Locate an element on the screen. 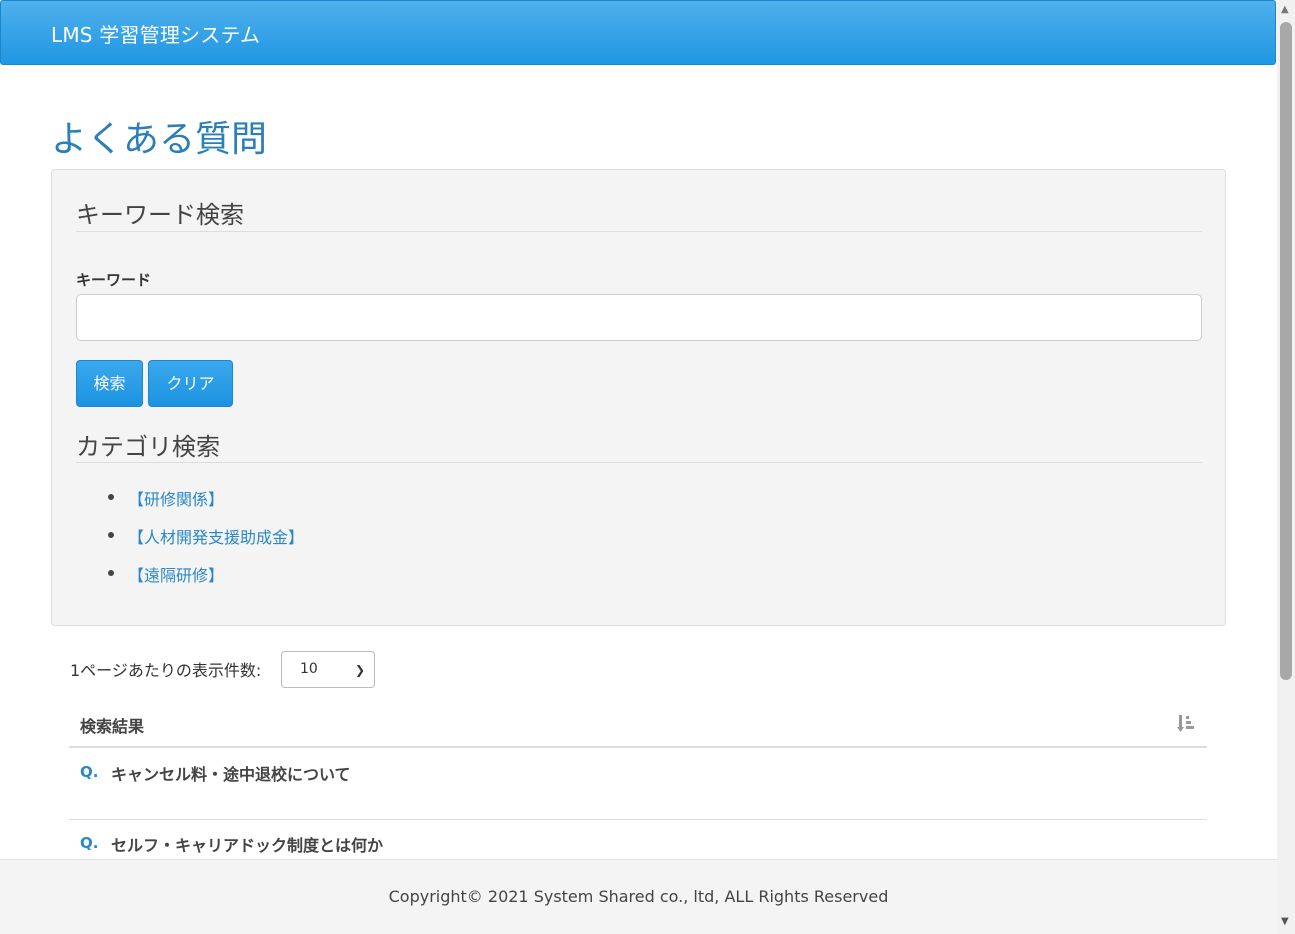 The width and height of the screenshot is (1295, 934). table-row: Q. キャンセル料・途中退校について is located at coordinates (638, 784).